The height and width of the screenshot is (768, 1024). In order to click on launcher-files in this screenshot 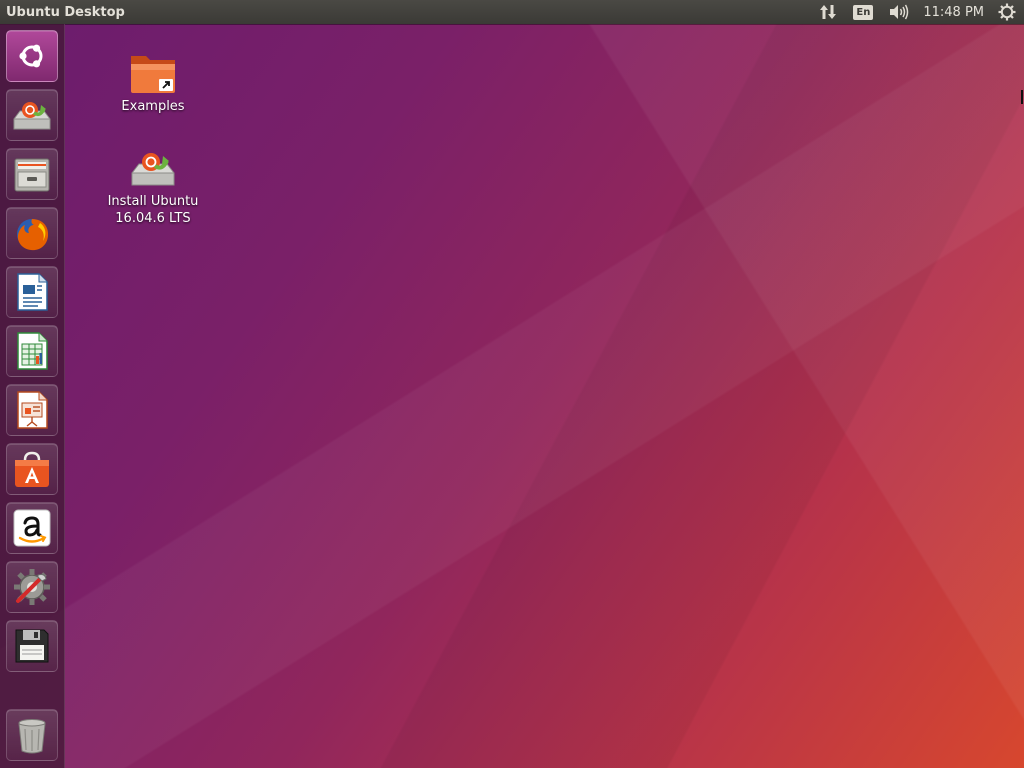, I will do `click(32, 174)`.